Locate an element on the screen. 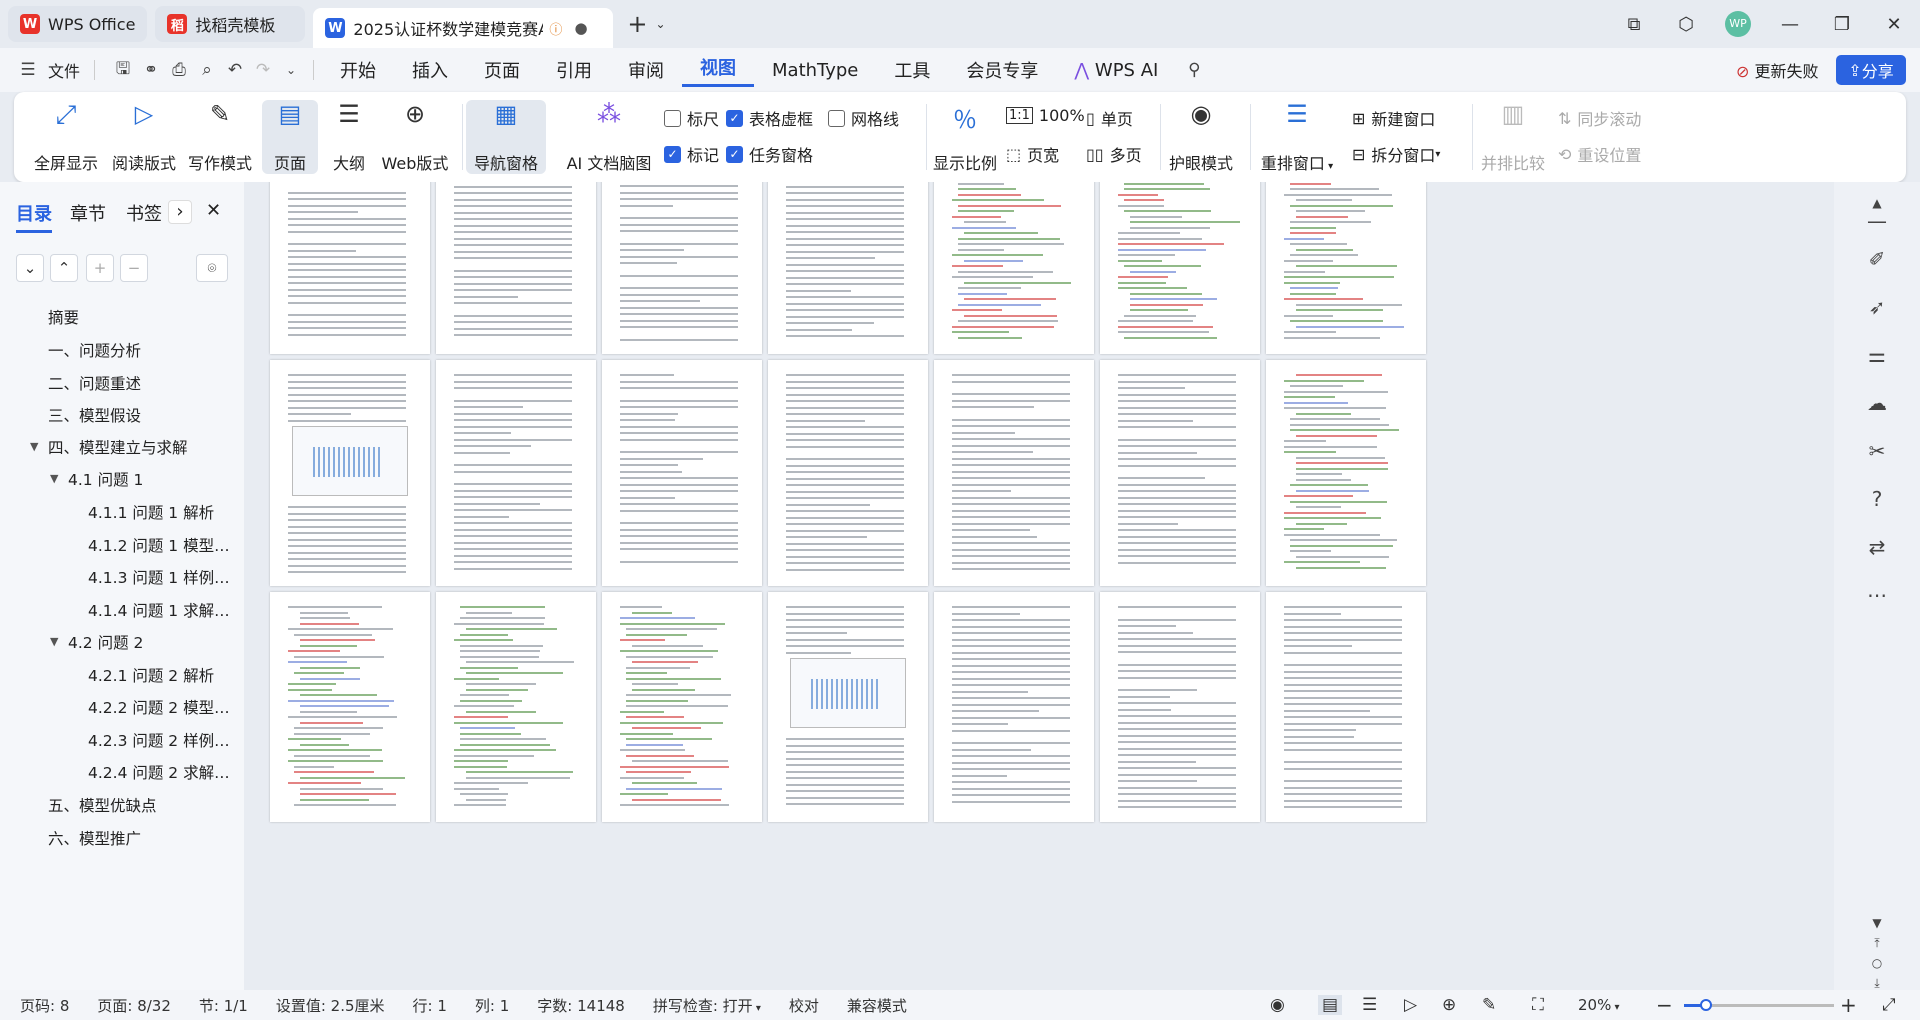  fit-page-icon: ⛶ is located at coordinates (1538, 1005).